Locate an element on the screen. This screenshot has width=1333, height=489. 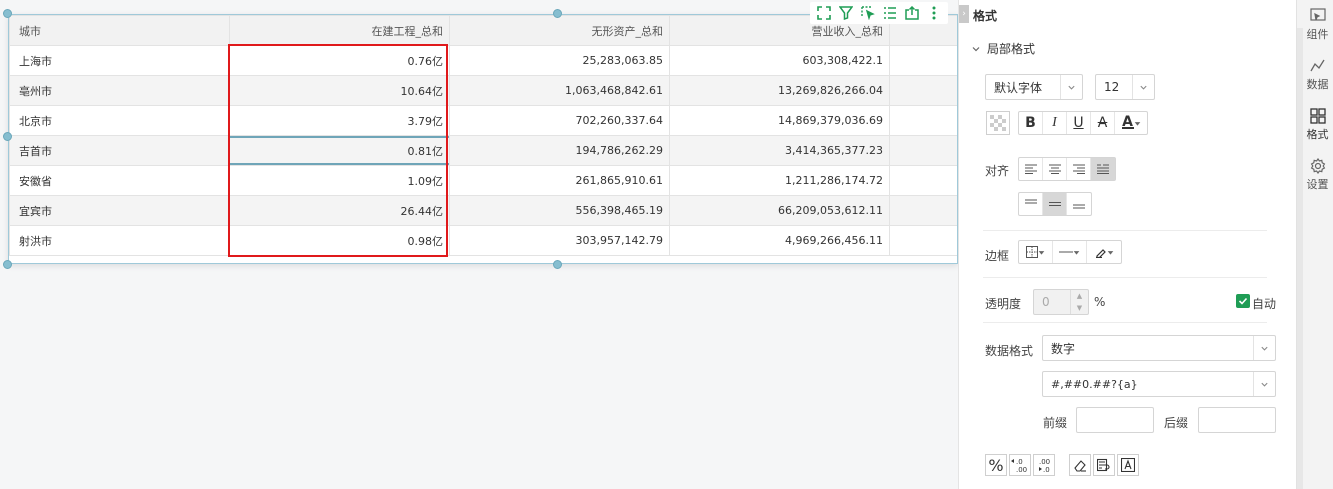
rail-item-component: 组件 is located at coordinates (1317, 24).